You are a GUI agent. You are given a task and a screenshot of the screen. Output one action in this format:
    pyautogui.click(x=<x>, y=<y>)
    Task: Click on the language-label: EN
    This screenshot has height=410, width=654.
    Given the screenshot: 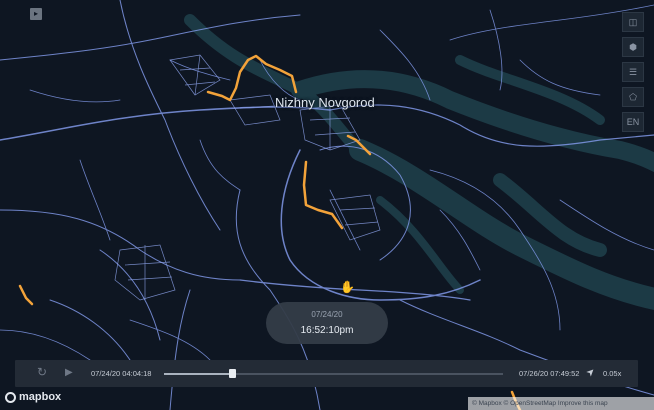 What is the action you would take?
    pyautogui.click(x=633, y=122)
    